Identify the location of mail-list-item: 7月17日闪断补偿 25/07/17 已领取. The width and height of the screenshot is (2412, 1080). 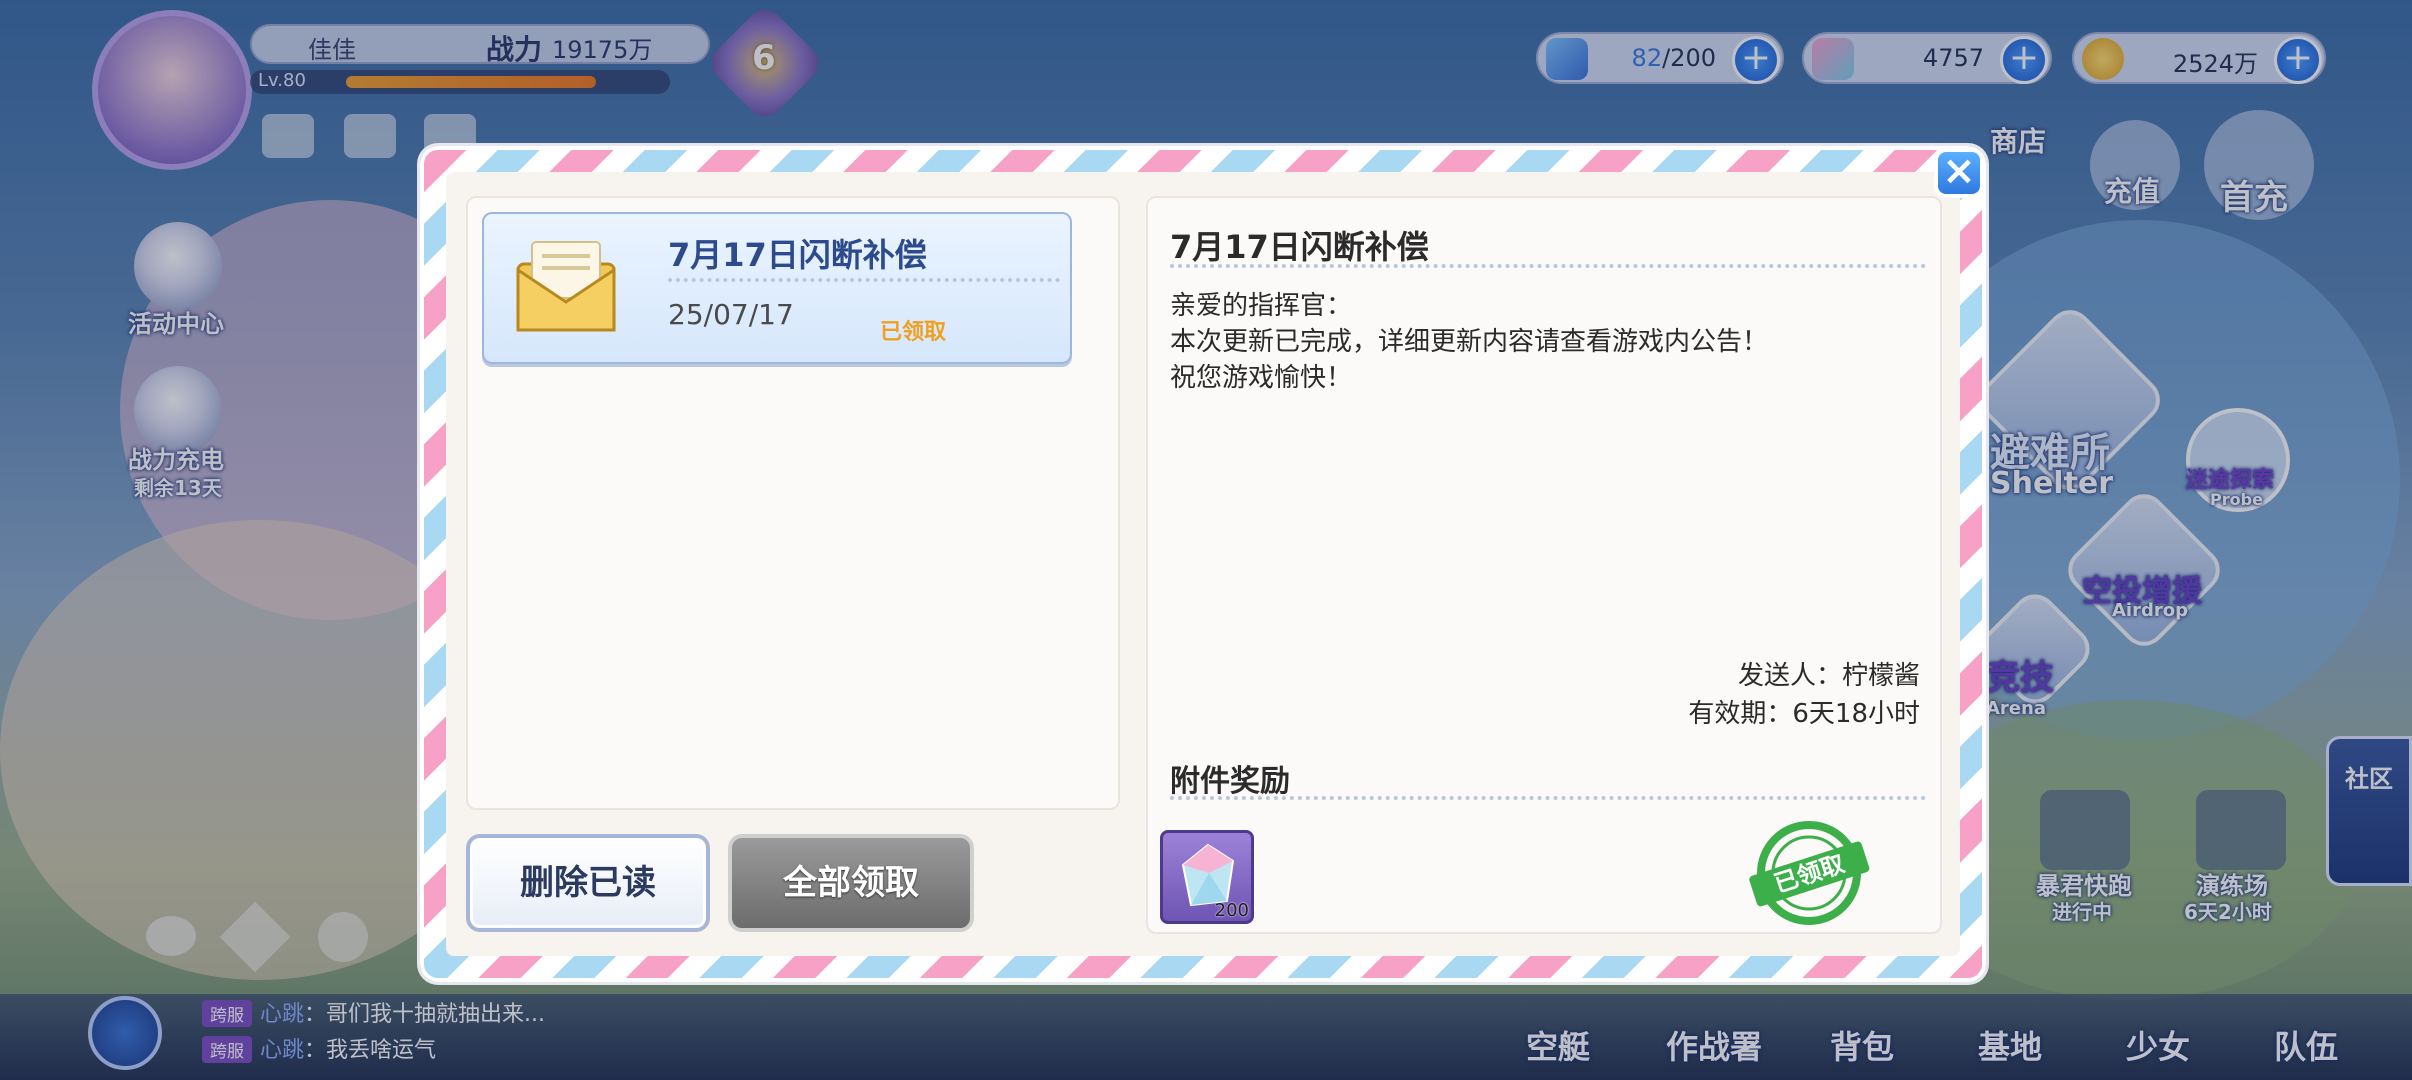
(777, 288).